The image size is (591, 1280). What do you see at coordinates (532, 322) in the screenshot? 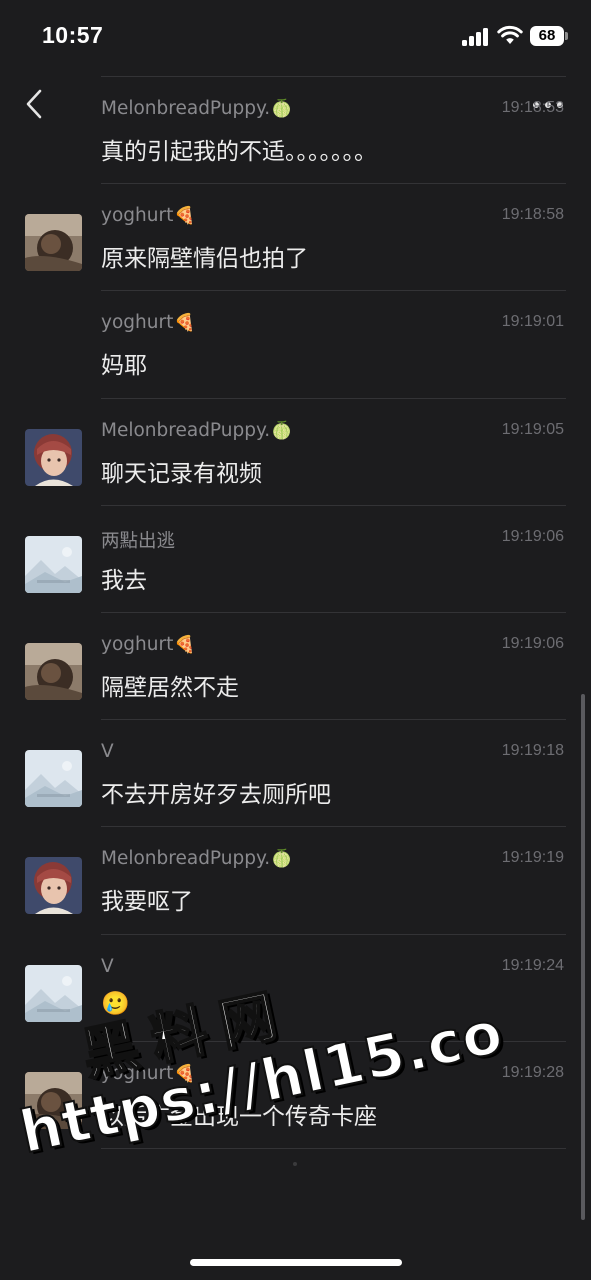
I see `message-timestamp: 19:19:01` at bounding box center [532, 322].